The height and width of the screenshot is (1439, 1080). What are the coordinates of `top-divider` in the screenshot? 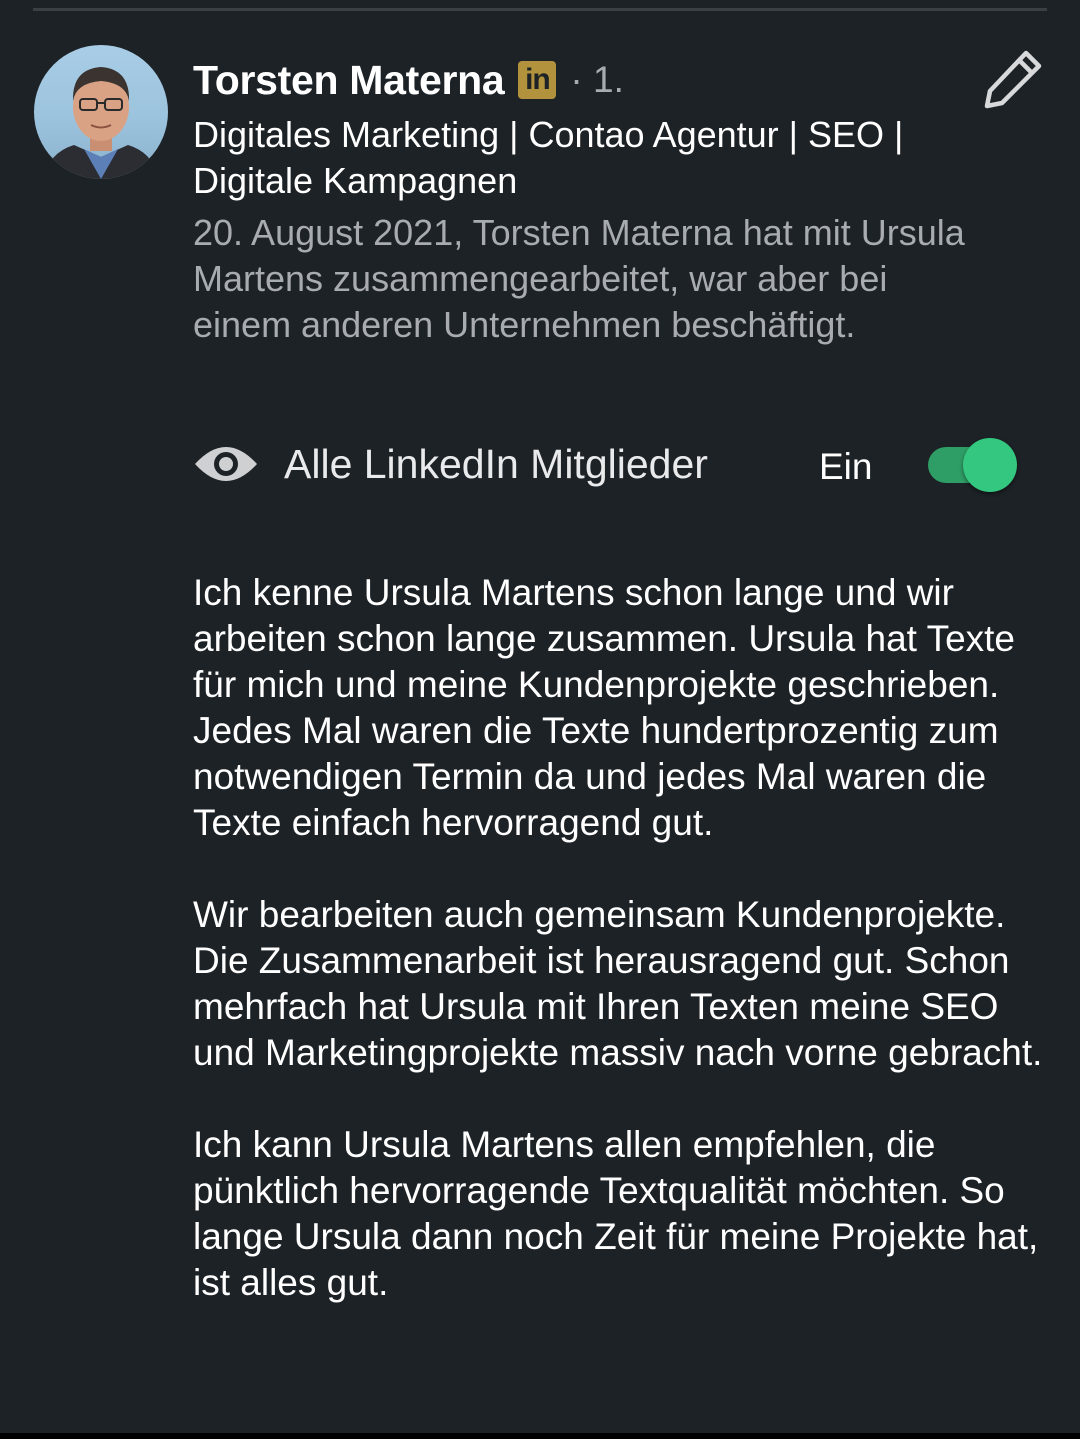 It's located at (540, 9).